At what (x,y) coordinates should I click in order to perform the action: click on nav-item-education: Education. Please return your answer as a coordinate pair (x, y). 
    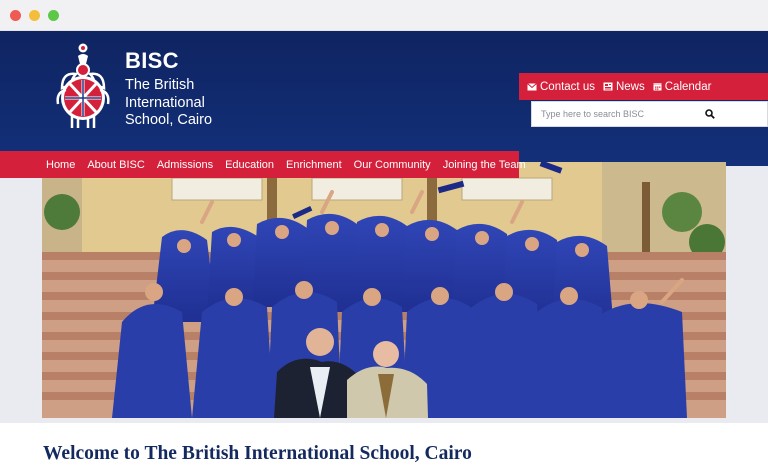
    Looking at the image, I should click on (249, 165).